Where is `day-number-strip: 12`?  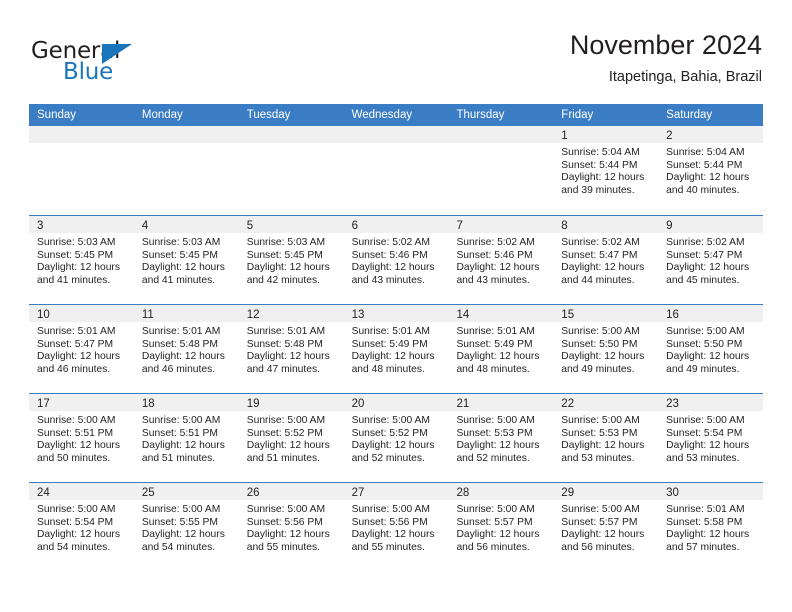
day-number-strip: 12 is located at coordinates (291, 313).